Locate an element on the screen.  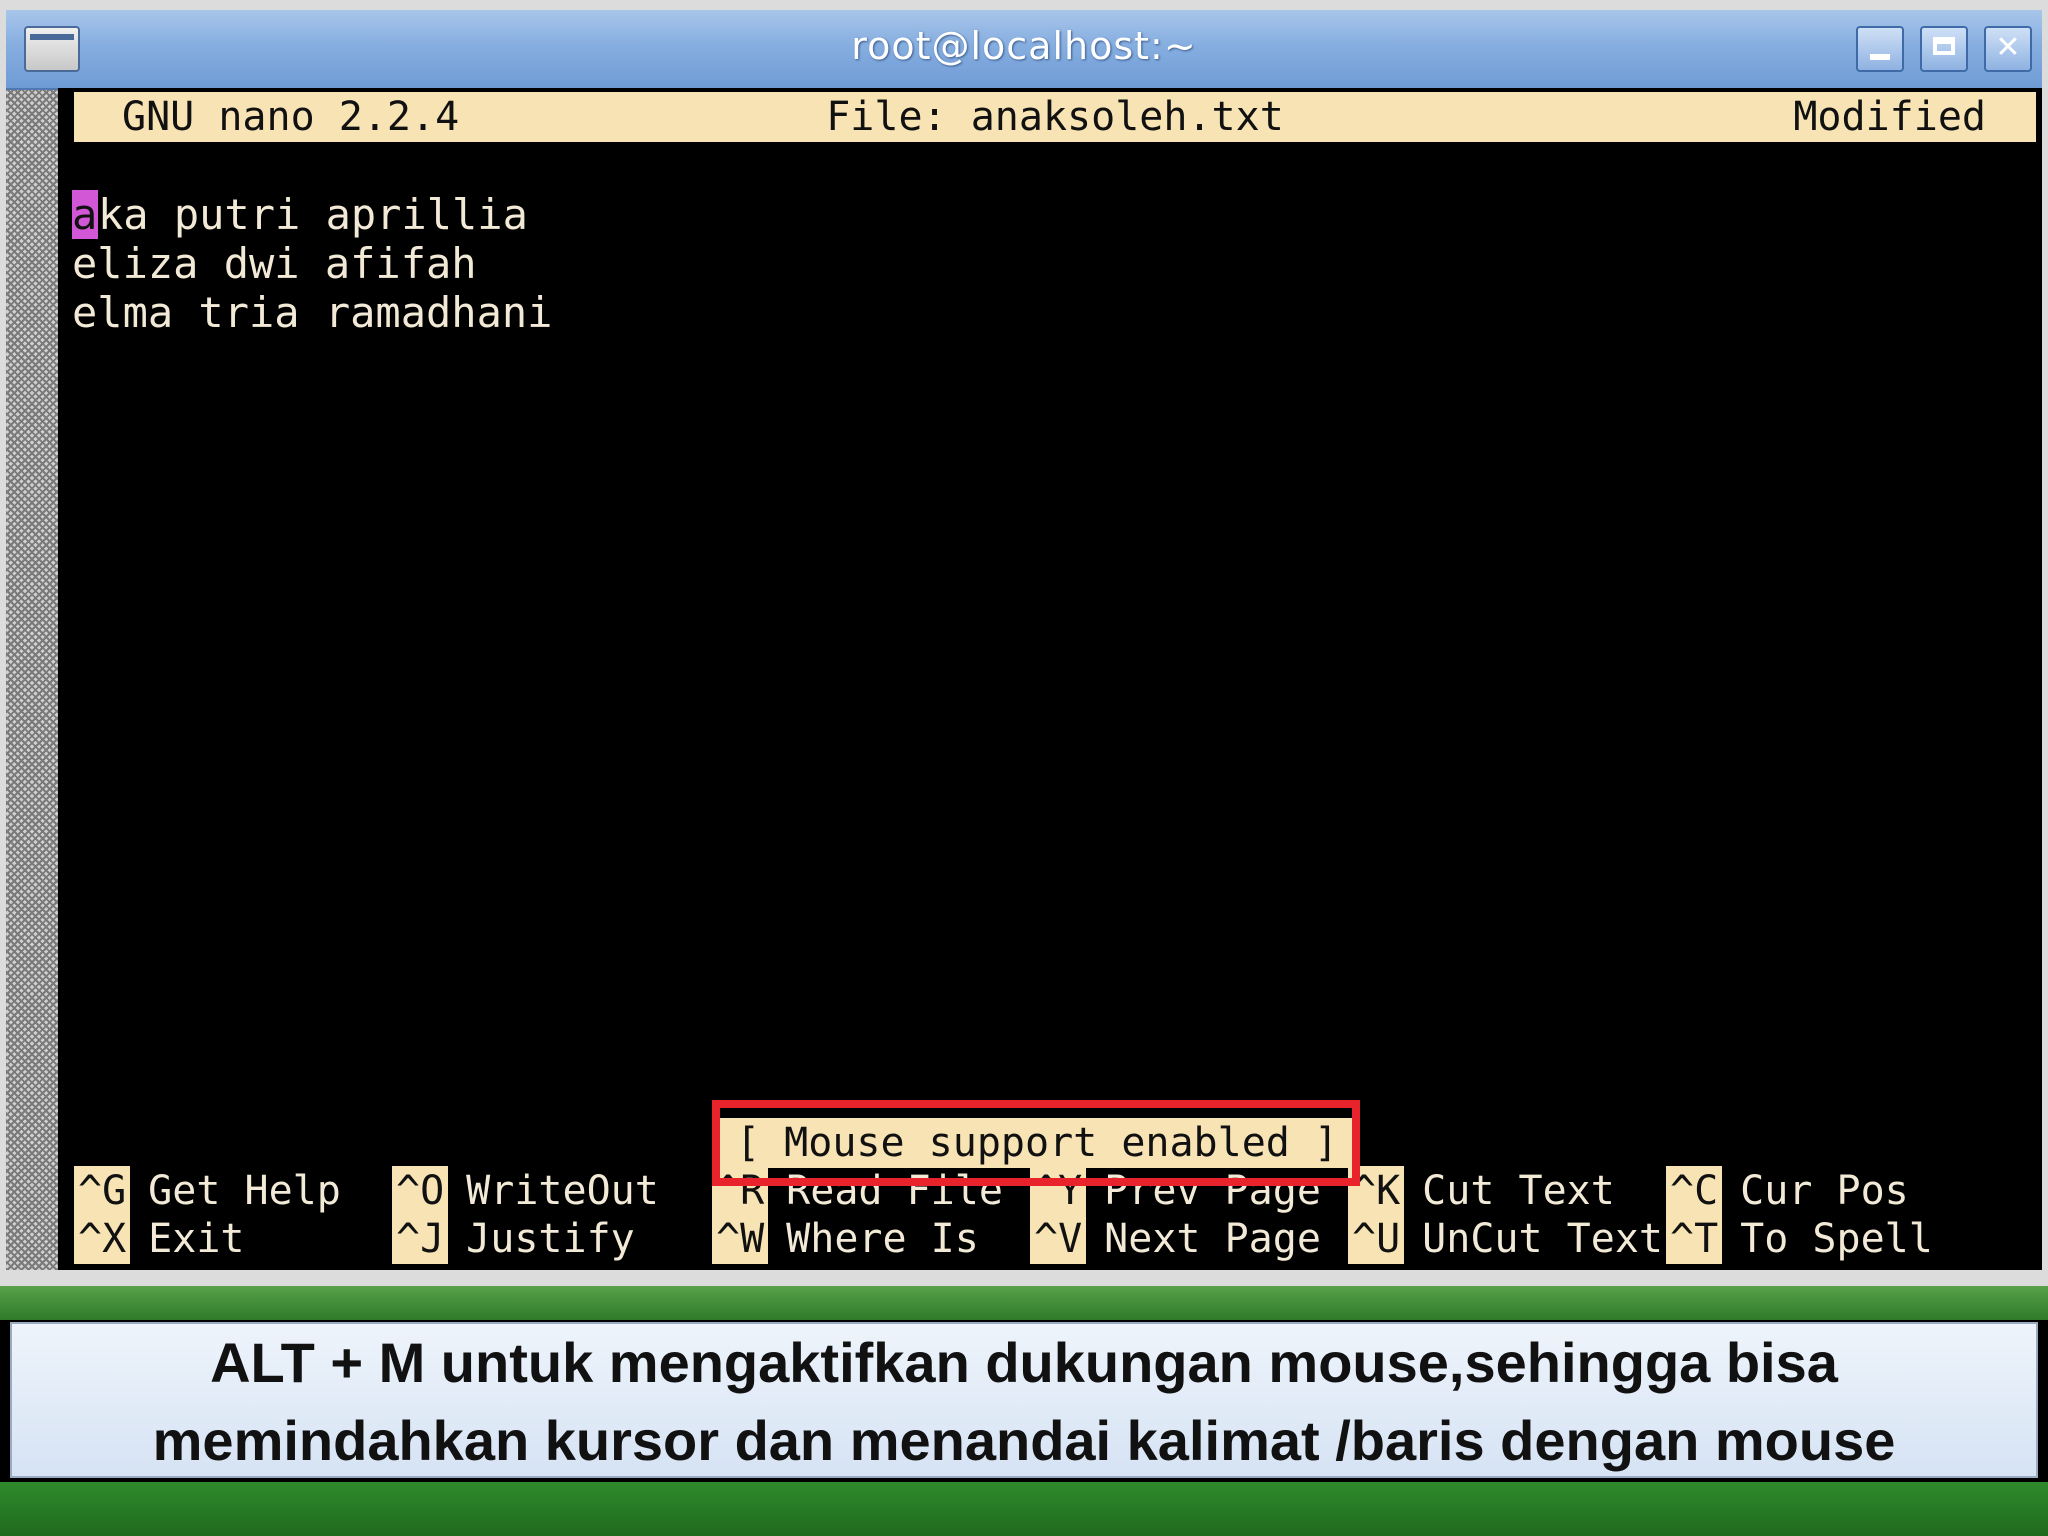
shortcut-cut-text: ^K Cut Text is located at coordinates (1481, 1191).